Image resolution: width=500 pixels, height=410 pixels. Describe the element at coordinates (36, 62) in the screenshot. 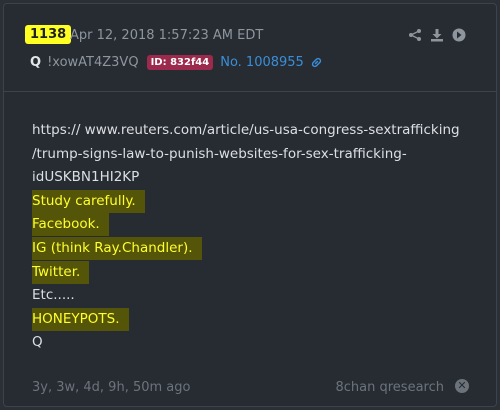

I see `poster-name: Q` at that location.